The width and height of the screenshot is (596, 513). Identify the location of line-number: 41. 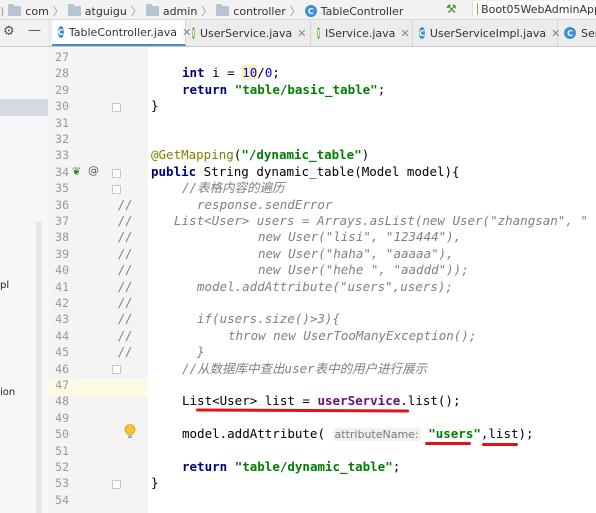
(62, 286).